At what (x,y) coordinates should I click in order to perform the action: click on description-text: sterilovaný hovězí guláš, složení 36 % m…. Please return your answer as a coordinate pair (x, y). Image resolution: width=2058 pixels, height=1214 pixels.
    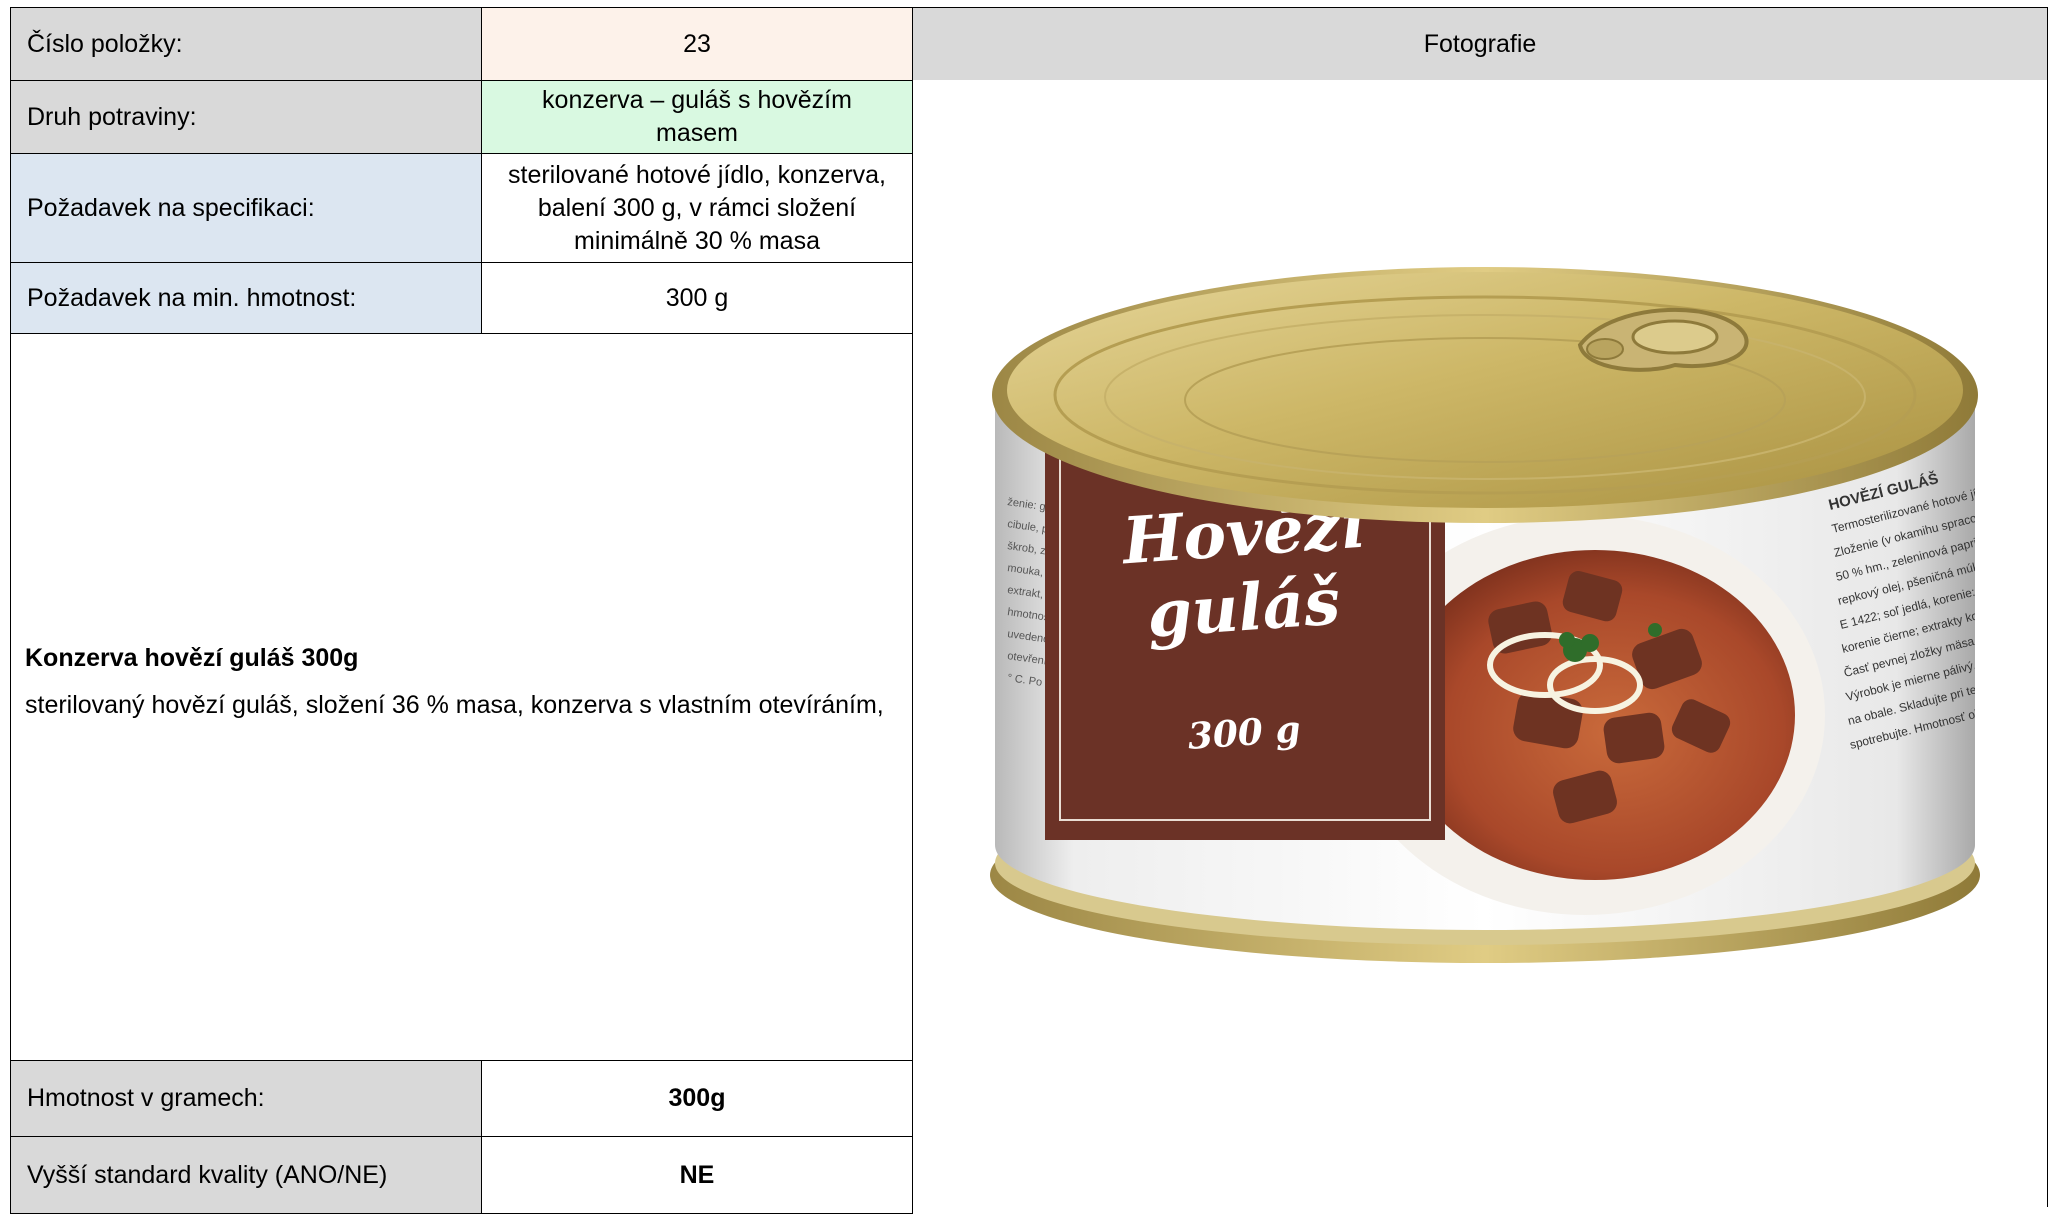
    Looking at the image, I should click on (454, 705).